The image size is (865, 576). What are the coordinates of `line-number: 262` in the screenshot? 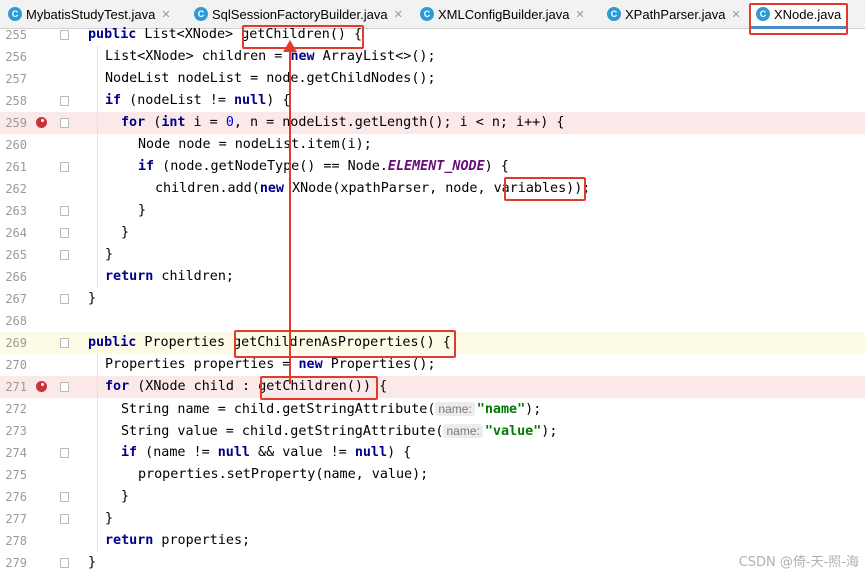 It's located at (16, 189).